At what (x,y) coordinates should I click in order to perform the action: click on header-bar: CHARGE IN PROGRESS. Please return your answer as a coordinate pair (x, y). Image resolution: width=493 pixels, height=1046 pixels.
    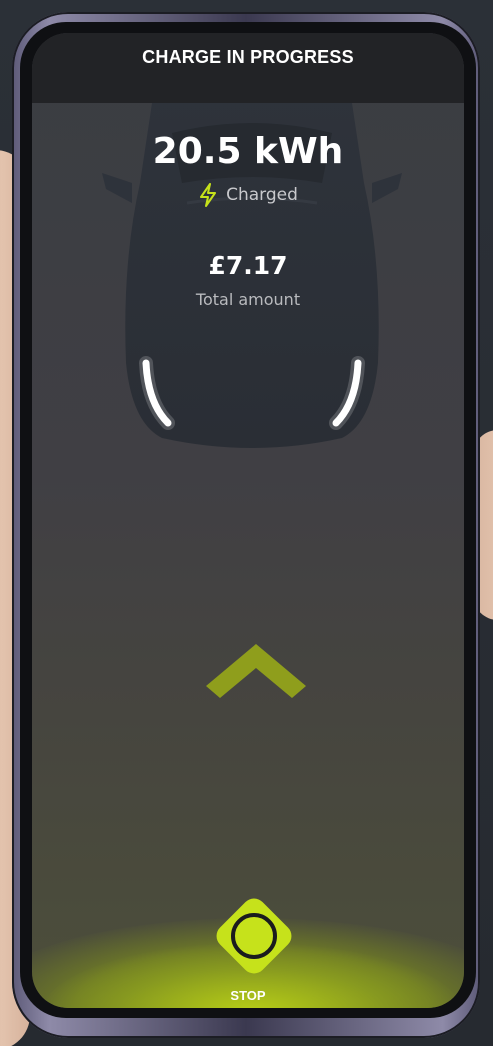
    Looking at the image, I should click on (248, 68).